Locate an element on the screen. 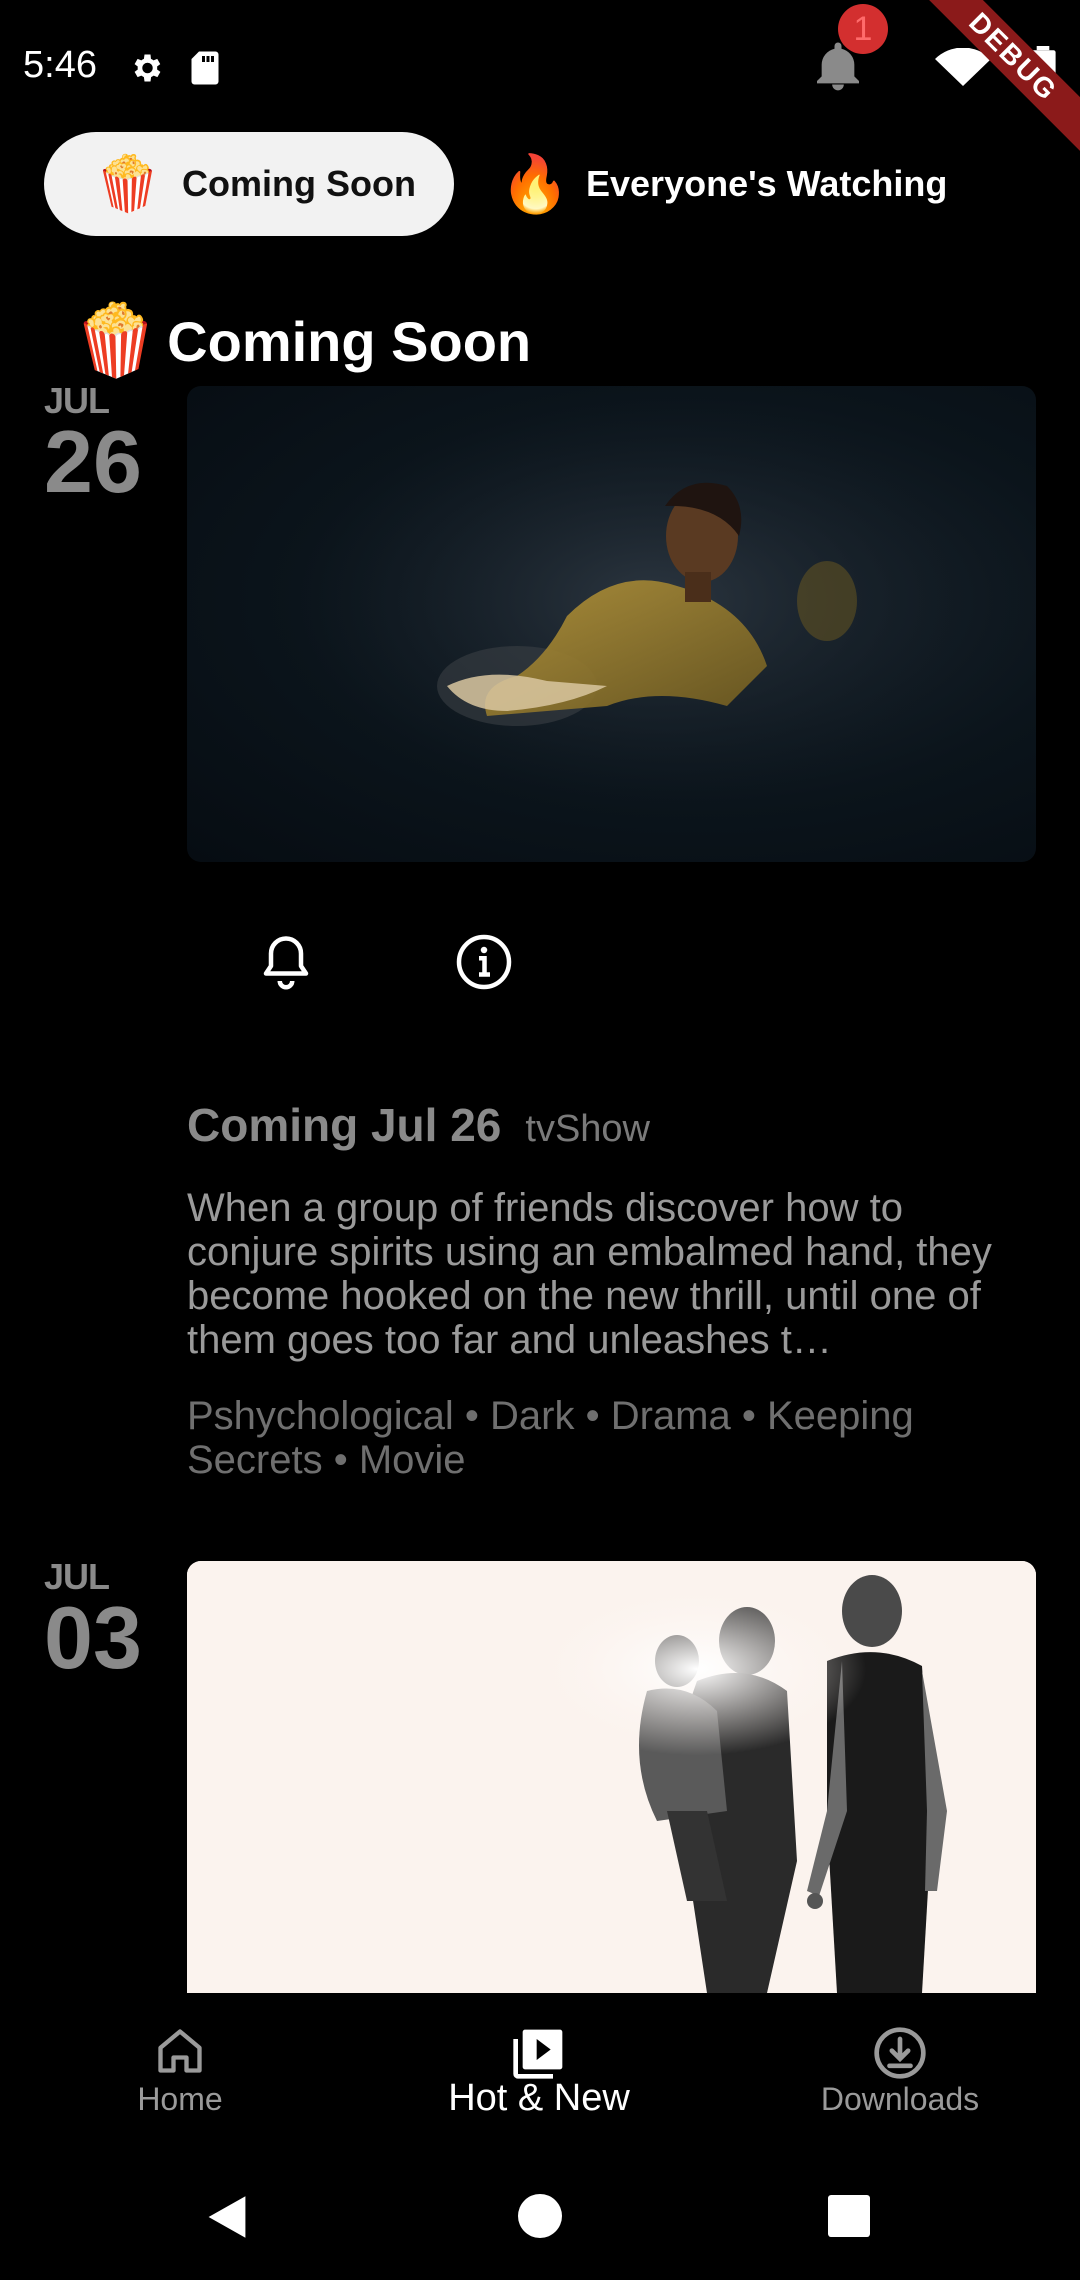  section-heading: 🍿 Coming Soon is located at coordinates (301, 341).